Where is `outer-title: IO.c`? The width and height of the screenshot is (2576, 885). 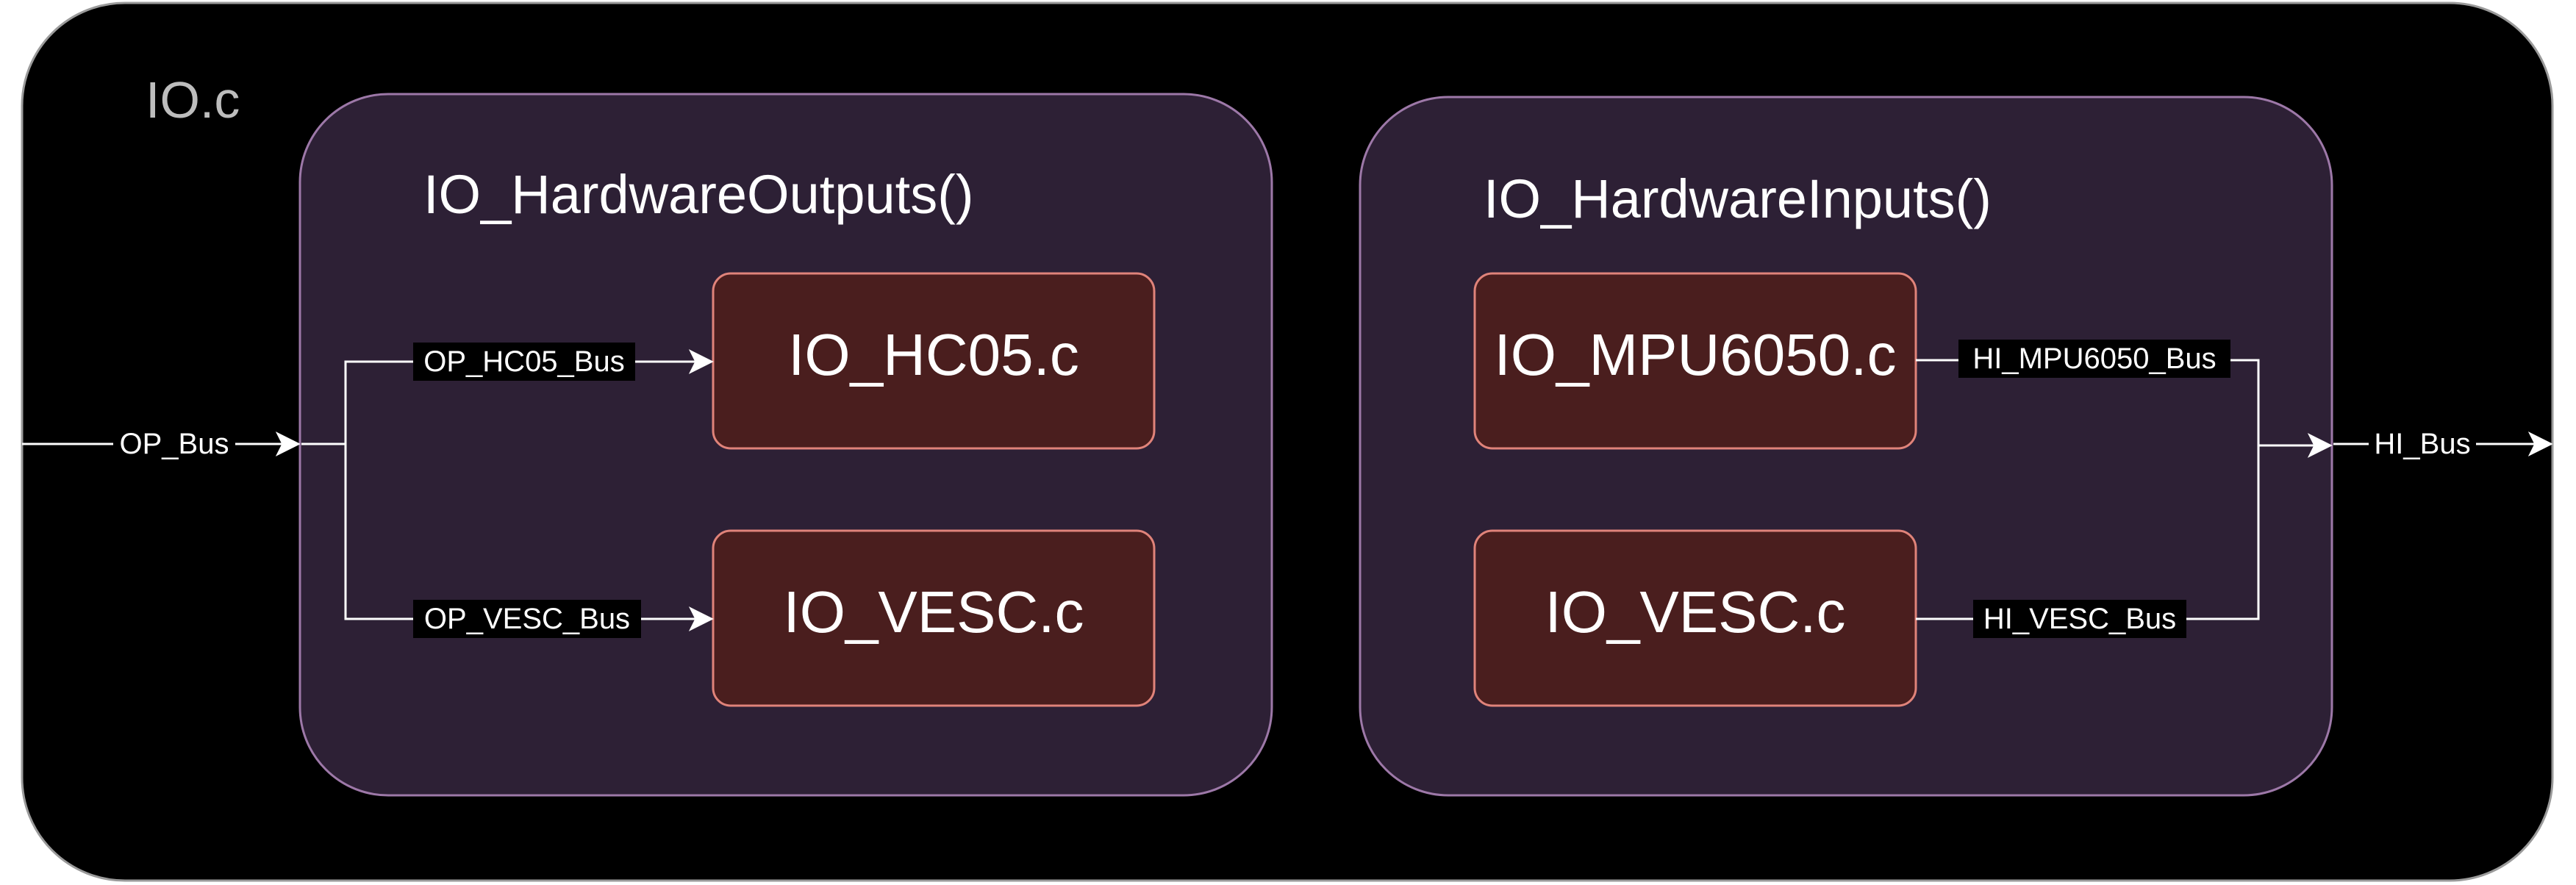 outer-title: IO.c is located at coordinates (193, 100).